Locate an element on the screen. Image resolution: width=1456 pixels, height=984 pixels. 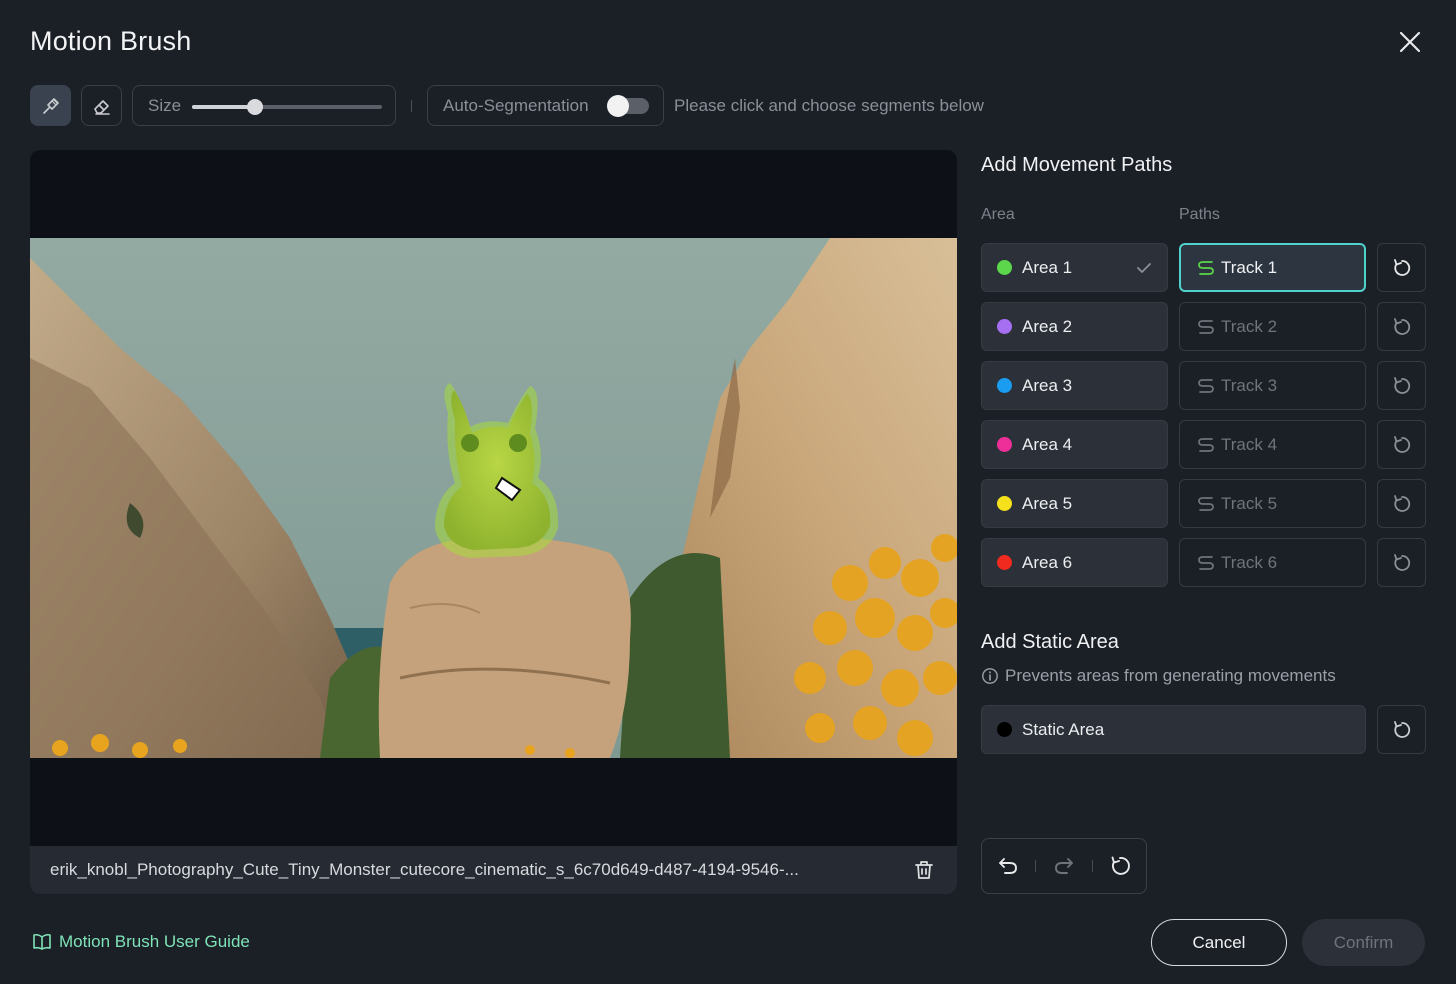
area-label: Area 3 is located at coordinates (1047, 385).